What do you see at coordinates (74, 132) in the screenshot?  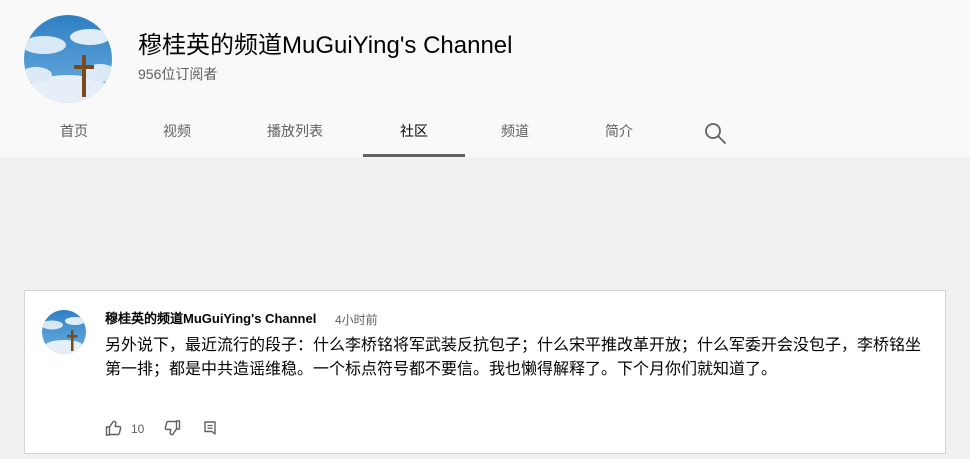 I see `tab-home: 首页` at bounding box center [74, 132].